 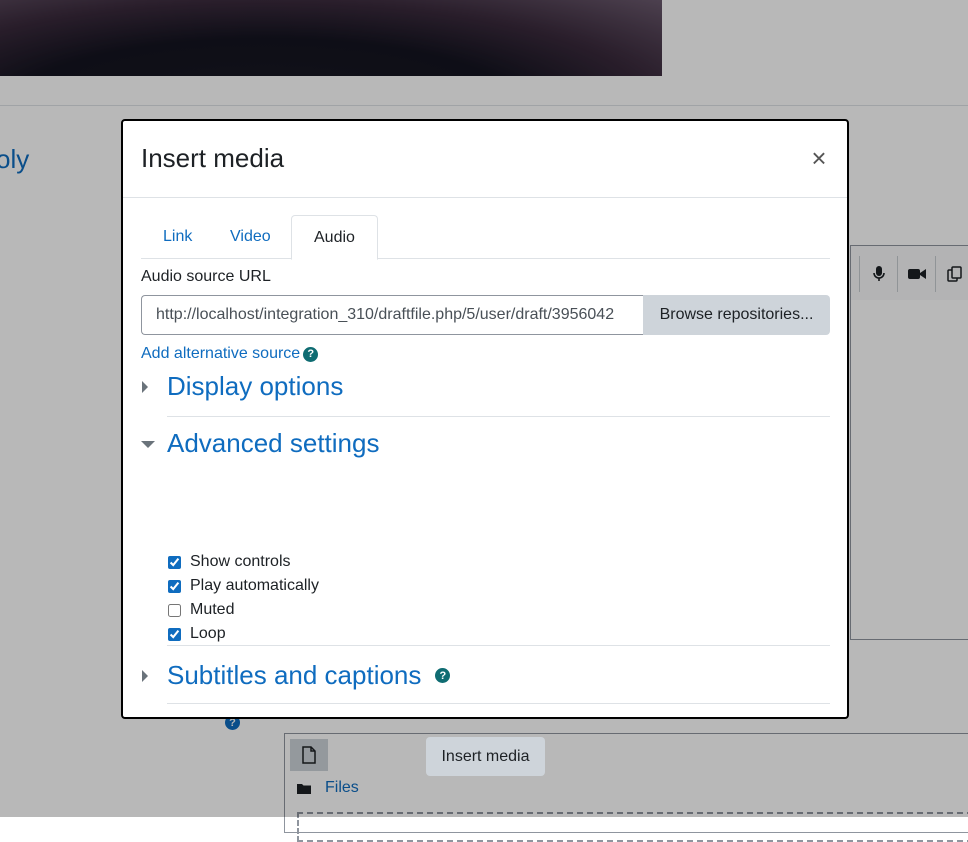 I want to click on play-automatically-checkbox, so click(x=174, y=586).